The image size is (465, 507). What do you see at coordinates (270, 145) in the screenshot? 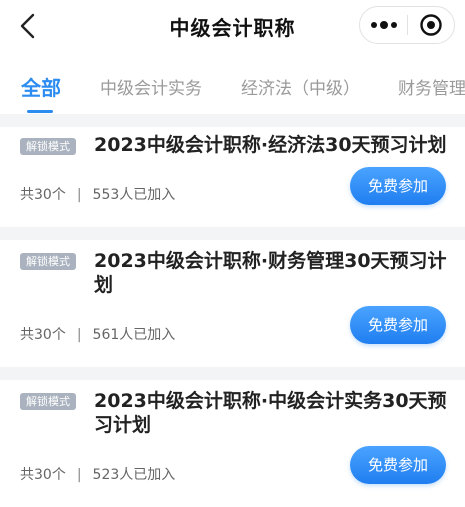
I see `course-title: 2023中级会计职称·经济法30天预习计划` at bounding box center [270, 145].